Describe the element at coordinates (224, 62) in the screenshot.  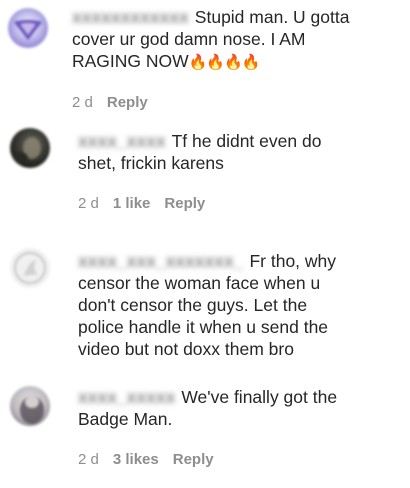
I see `fire-emoji-icon: 🔥🔥🔥🔥` at that location.